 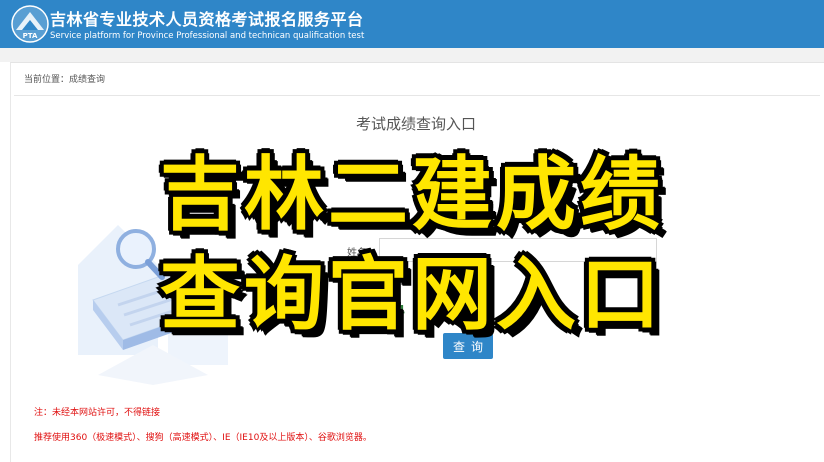 What do you see at coordinates (30, 24) in the screenshot?
I see `logo-icon: PTA` at bounding box center [30, 24].